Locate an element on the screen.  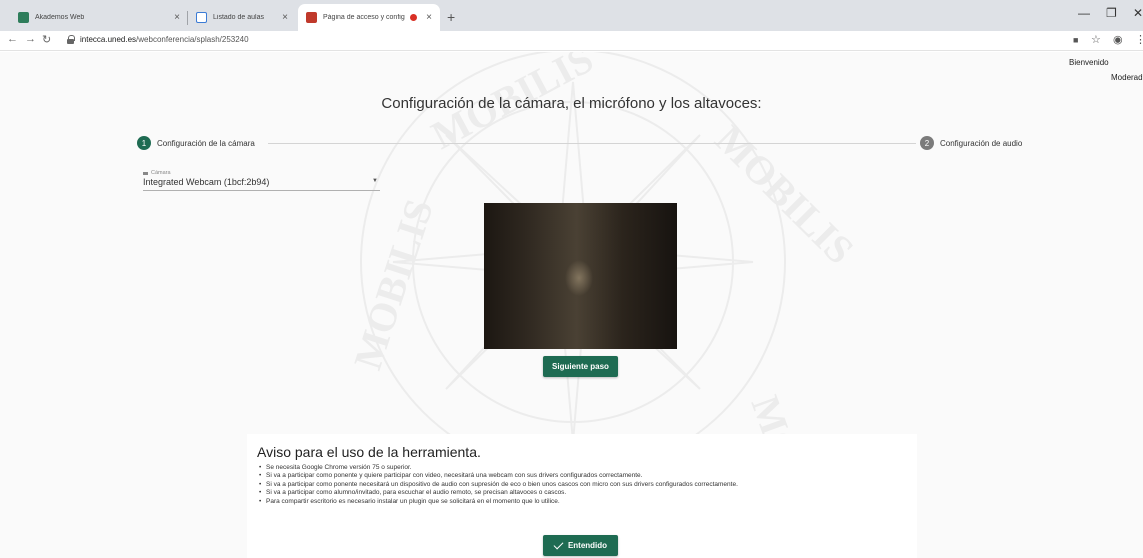
svg-text: MOBILIS is located at coordinates (393, 284).